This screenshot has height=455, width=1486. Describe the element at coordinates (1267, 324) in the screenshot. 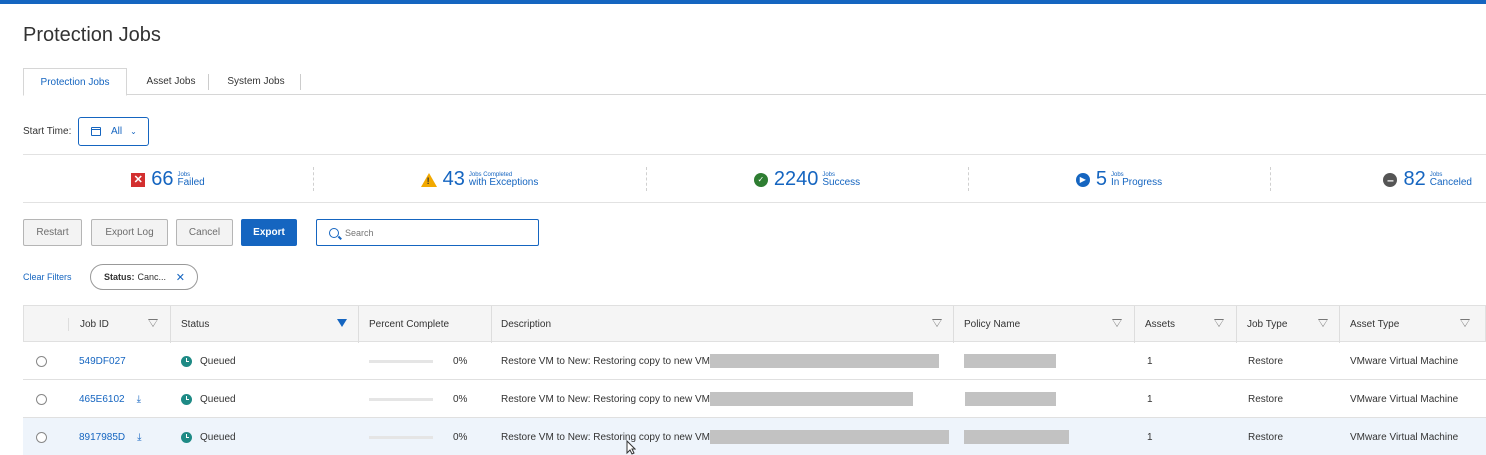

I see `column-header-job-type: Job Type` at that location.